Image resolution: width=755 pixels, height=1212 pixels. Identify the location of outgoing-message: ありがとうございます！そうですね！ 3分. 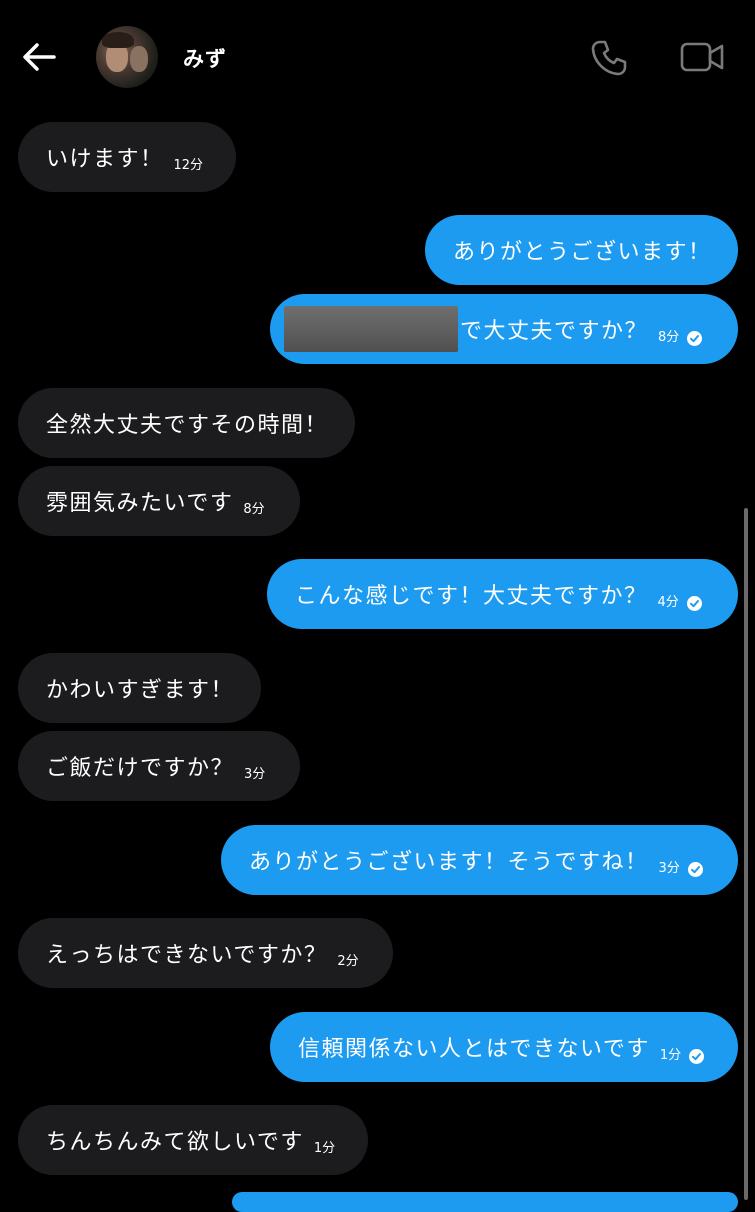
(479, 860).